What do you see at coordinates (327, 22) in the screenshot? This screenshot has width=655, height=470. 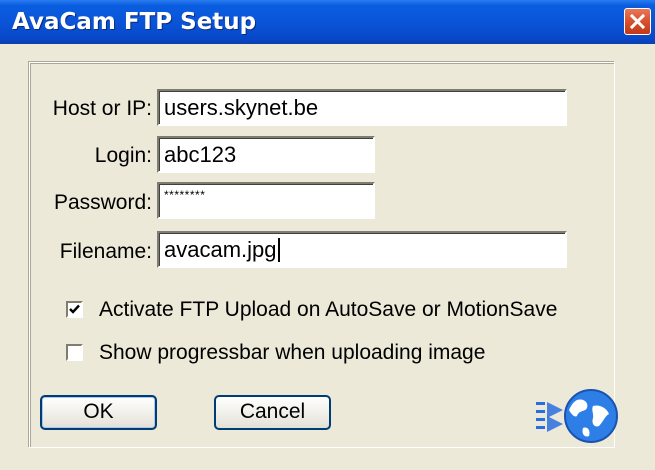 I see `title-bar: AvaCam FTP Setup` at bounding box center [327, 22].